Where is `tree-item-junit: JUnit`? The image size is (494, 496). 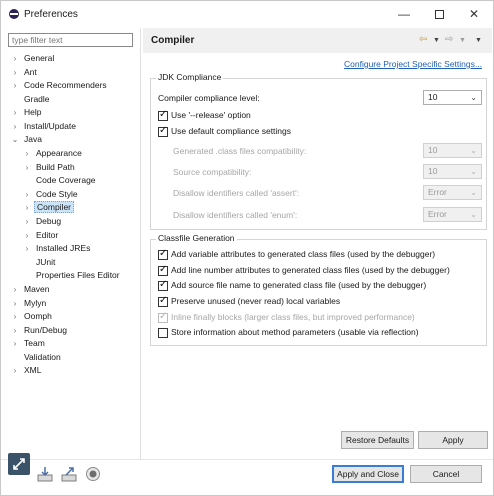 tree-item-junit: JUnit is located at coordinates (39, 262).